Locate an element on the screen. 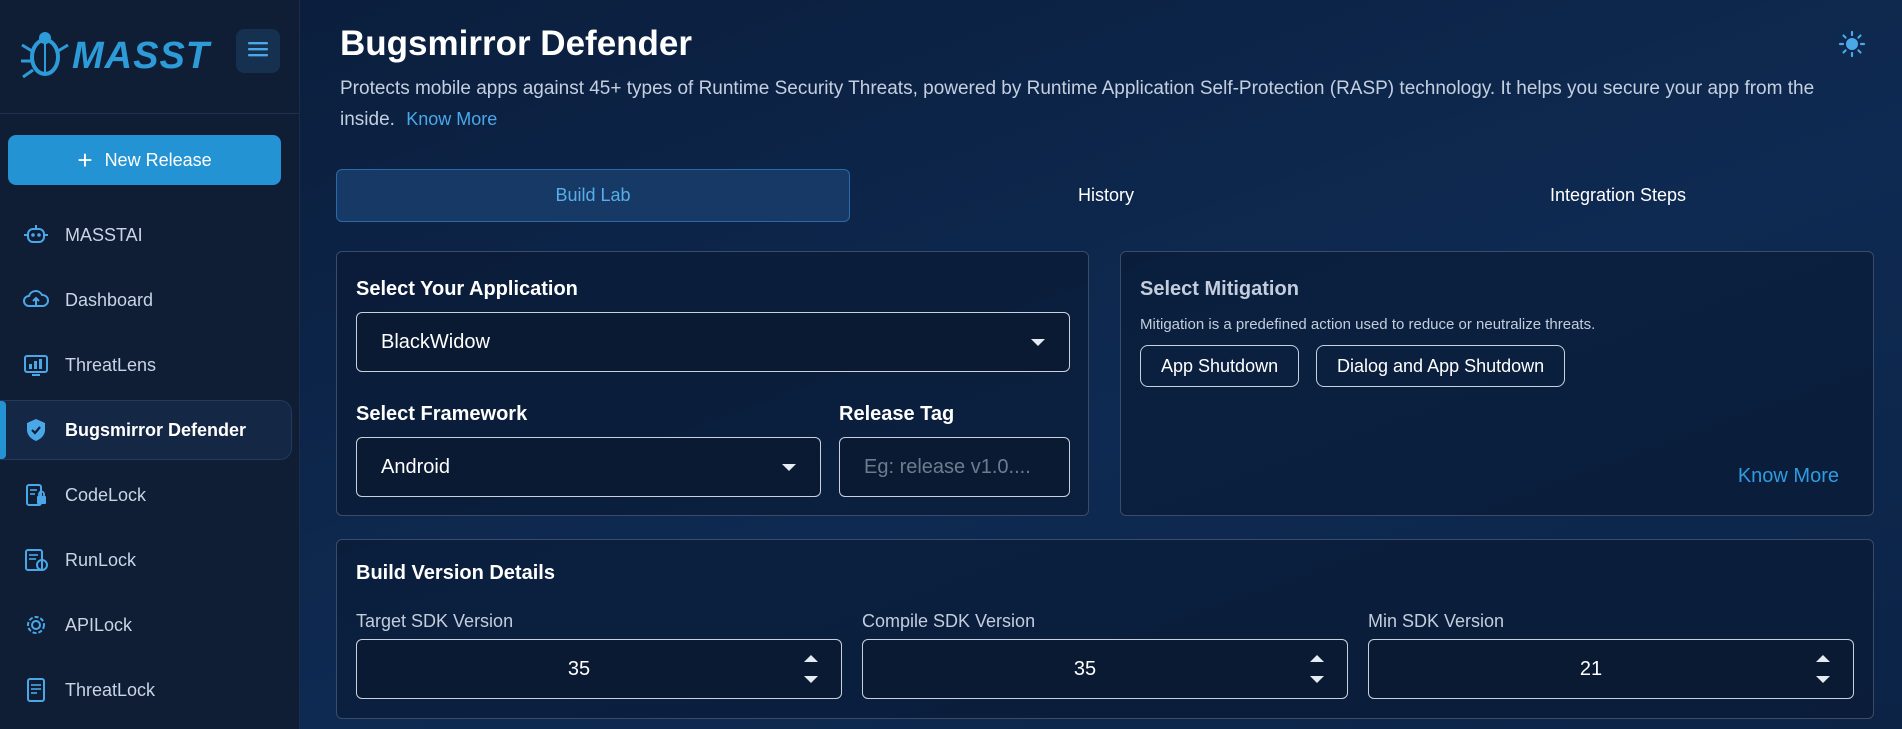 Image resolution: width=1902 pixels, height=729 pixels. mitigation-know-more-link: Know More is located at coordinates (1788, 476).